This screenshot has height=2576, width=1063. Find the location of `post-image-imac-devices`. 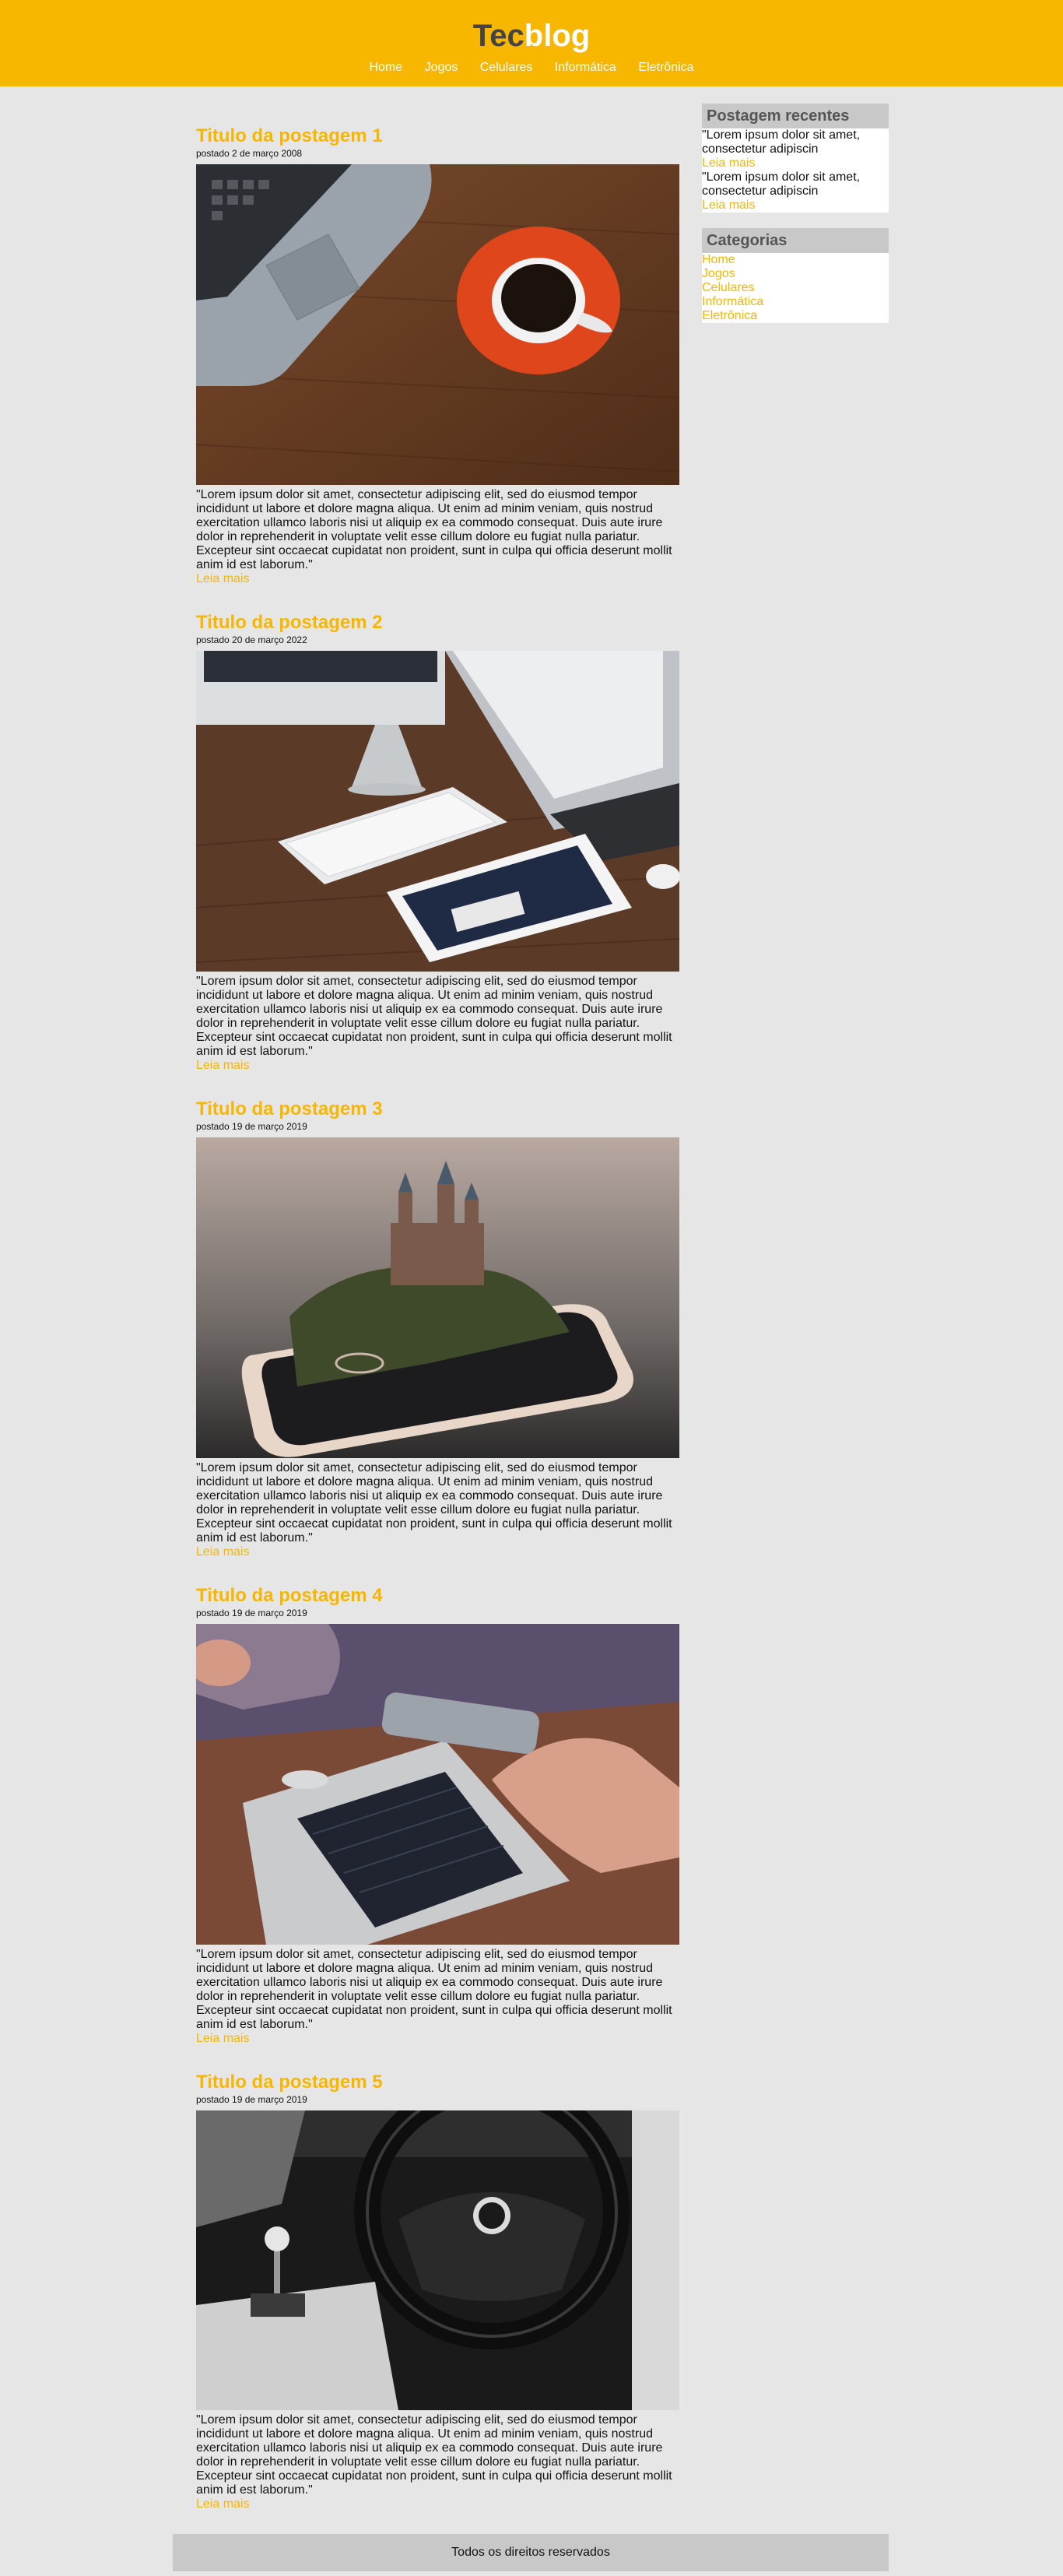

post-image-imac-devices is located at coordinates (437, 812).